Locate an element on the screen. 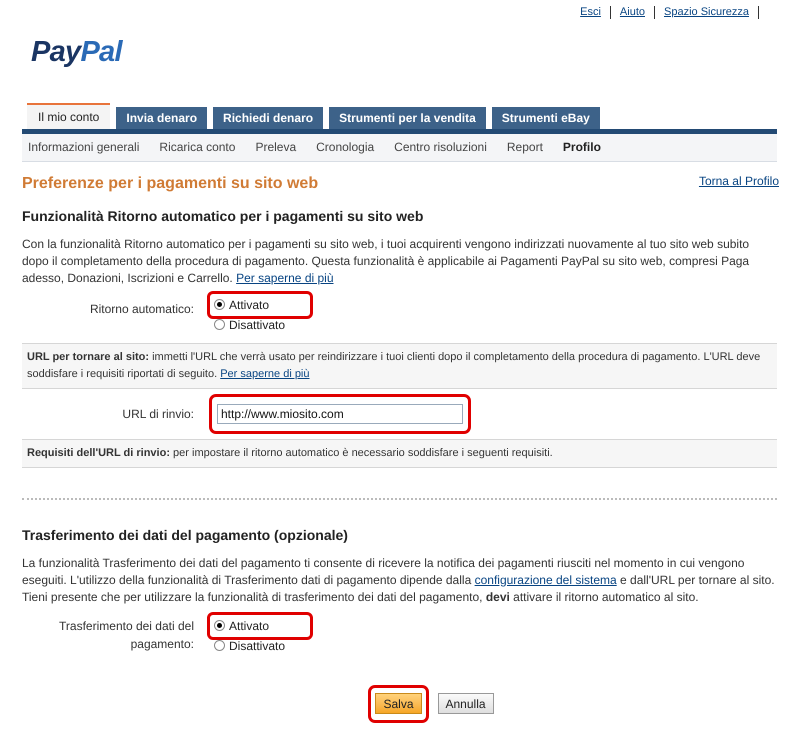  subnav-link: Preleva is located at coordinates (275, 147).